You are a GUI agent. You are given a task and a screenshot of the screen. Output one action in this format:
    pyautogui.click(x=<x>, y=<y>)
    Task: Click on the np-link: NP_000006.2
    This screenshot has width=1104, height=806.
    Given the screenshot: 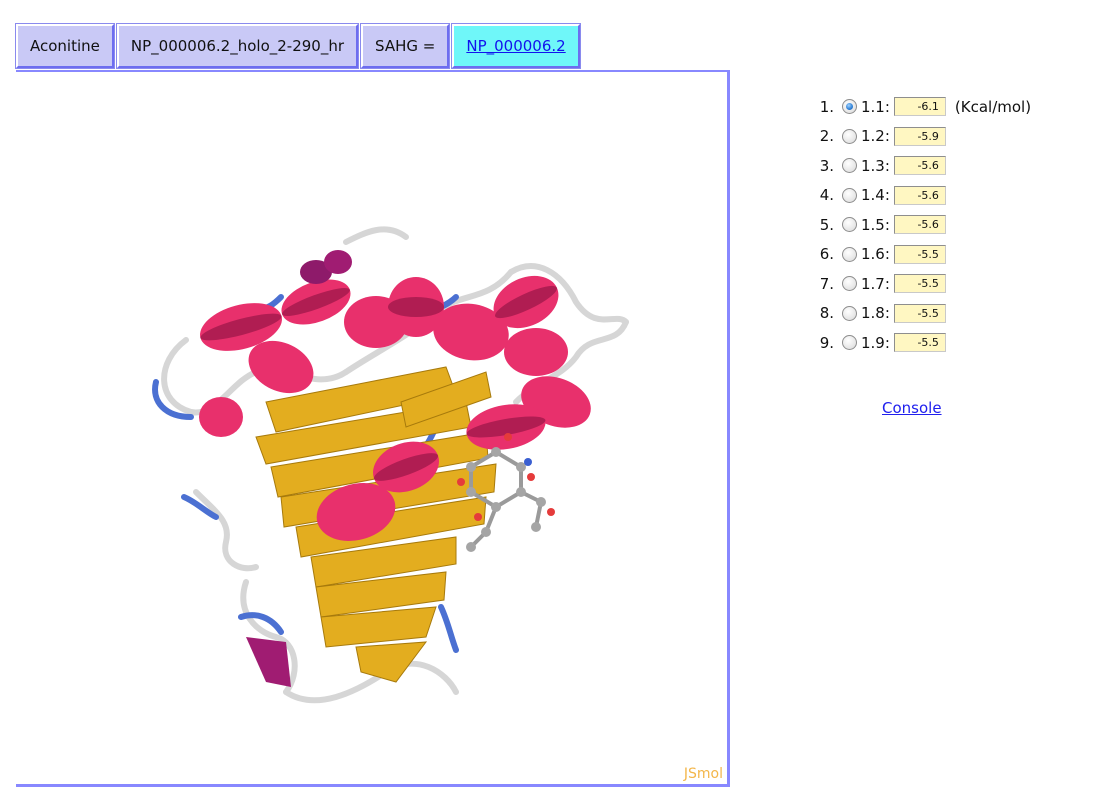 What is the action you would take?
    pyautogui.click(x=515, y=46)
    